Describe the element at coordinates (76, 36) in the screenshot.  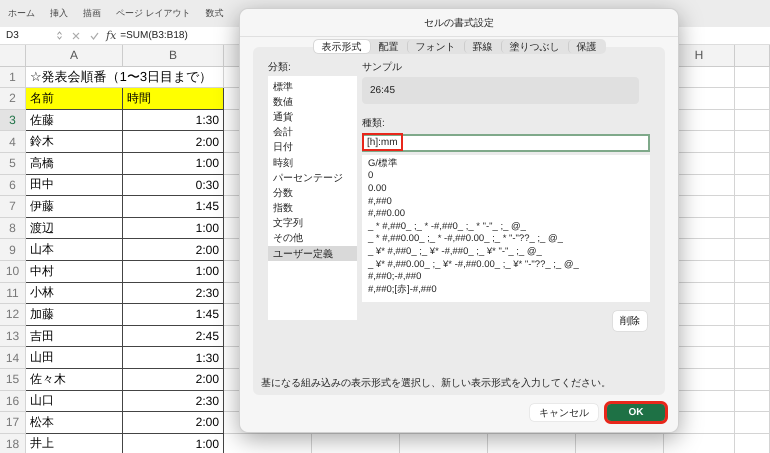
I see `cancel-icon` at that location.